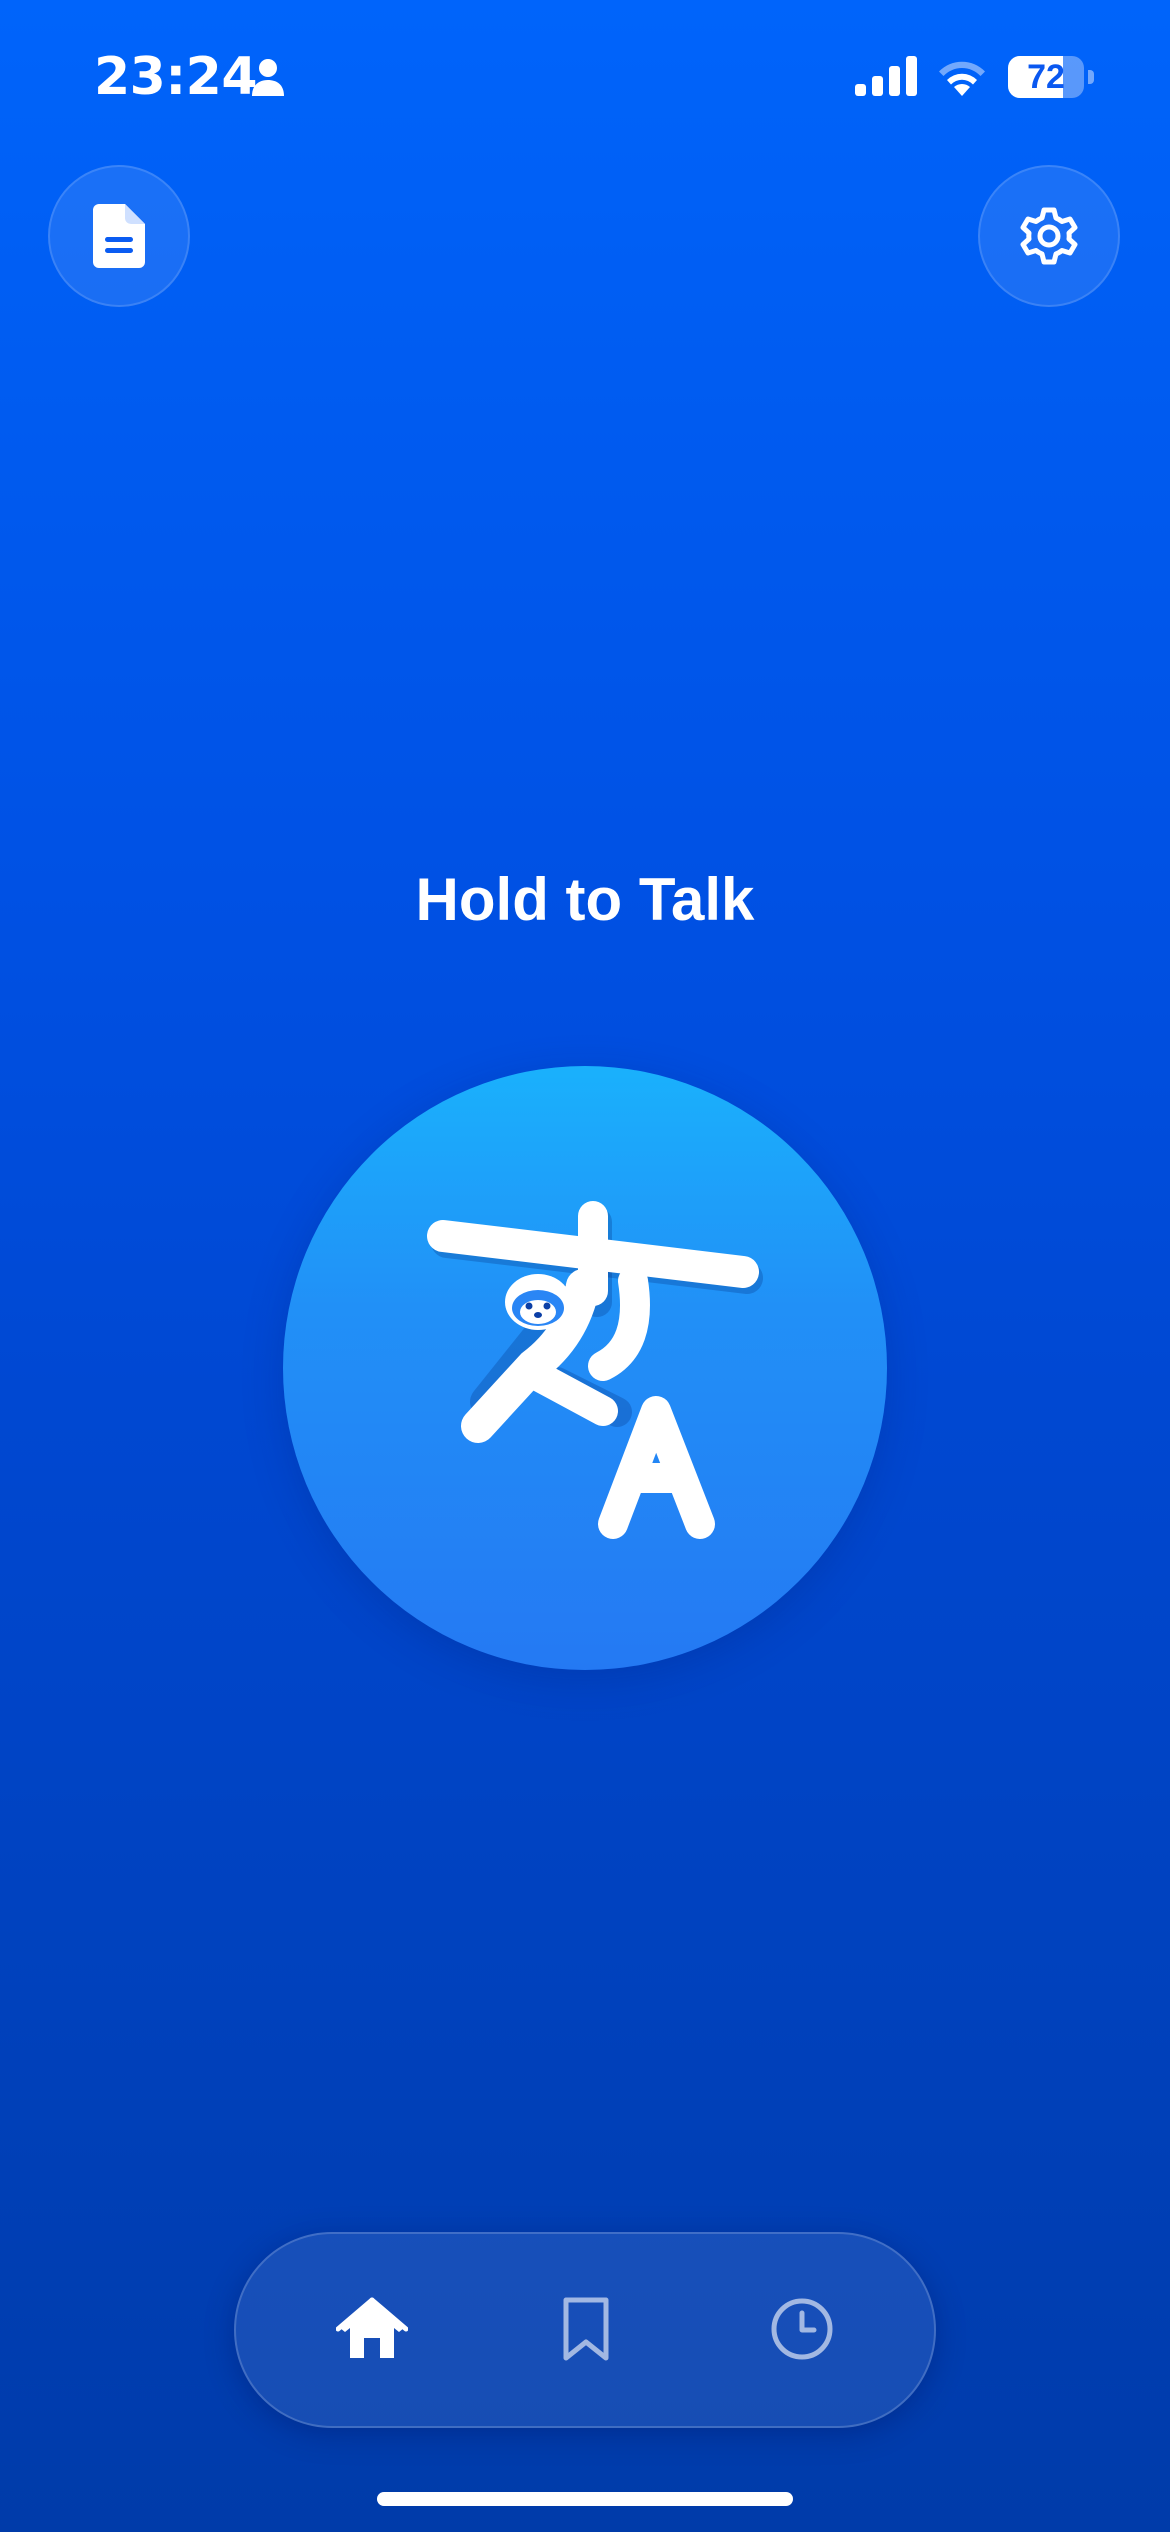  I want to click on tab-home, so click(372, 2329).